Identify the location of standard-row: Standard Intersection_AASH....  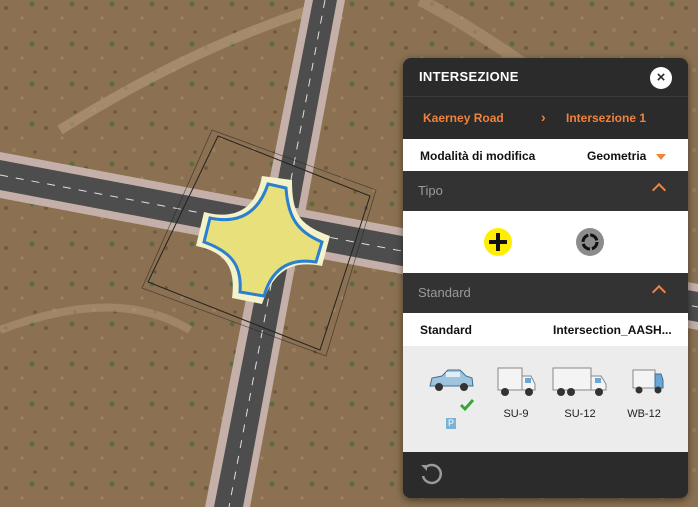
(545, 329).